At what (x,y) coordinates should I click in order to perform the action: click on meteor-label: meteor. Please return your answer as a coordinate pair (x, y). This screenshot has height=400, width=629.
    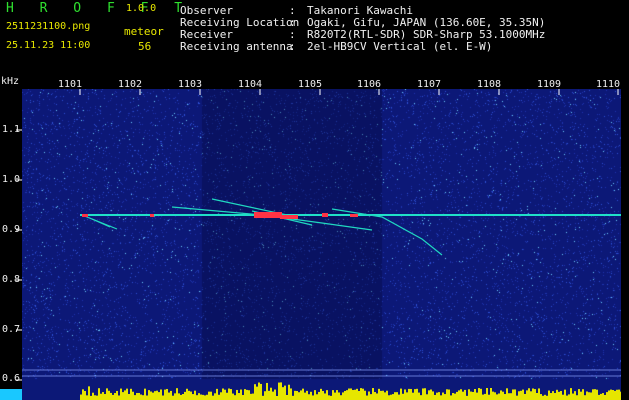
    Looking at the image, I should click on (144, 31).